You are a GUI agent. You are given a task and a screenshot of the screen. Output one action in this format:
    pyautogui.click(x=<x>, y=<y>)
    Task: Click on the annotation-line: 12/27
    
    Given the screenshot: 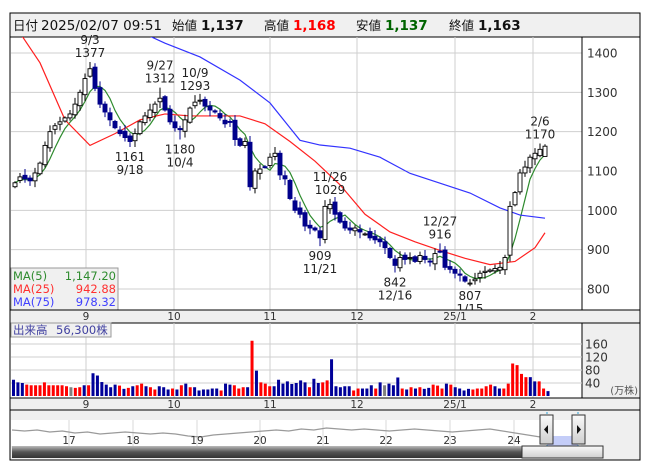 What is the action you would take?
    pyautogui.click(x=440, y=221)
    